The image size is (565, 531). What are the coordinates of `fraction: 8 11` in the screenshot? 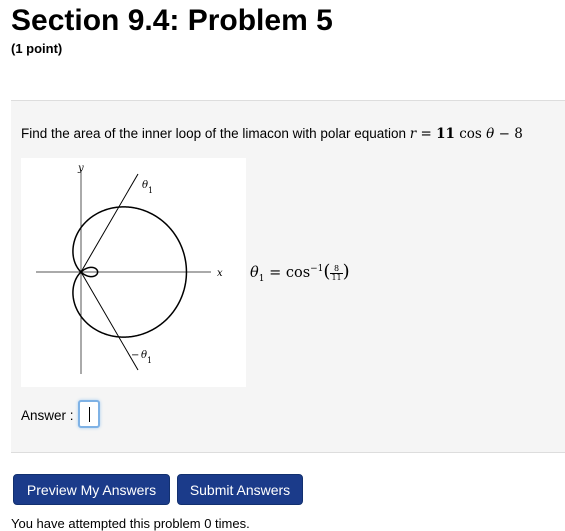 It's located at (336, 272).